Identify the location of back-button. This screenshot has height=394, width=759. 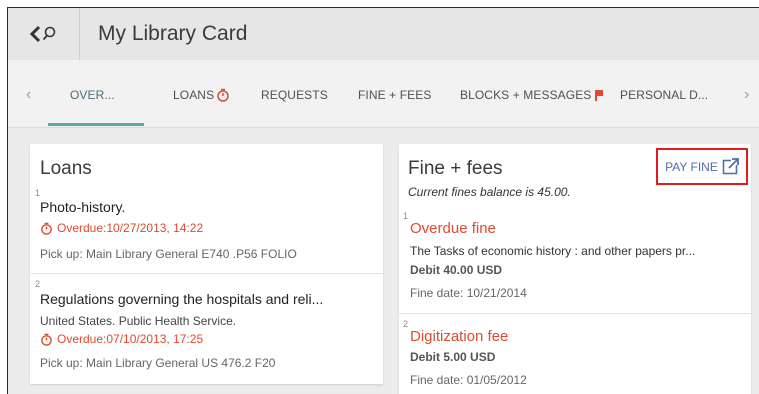
(44, 34).